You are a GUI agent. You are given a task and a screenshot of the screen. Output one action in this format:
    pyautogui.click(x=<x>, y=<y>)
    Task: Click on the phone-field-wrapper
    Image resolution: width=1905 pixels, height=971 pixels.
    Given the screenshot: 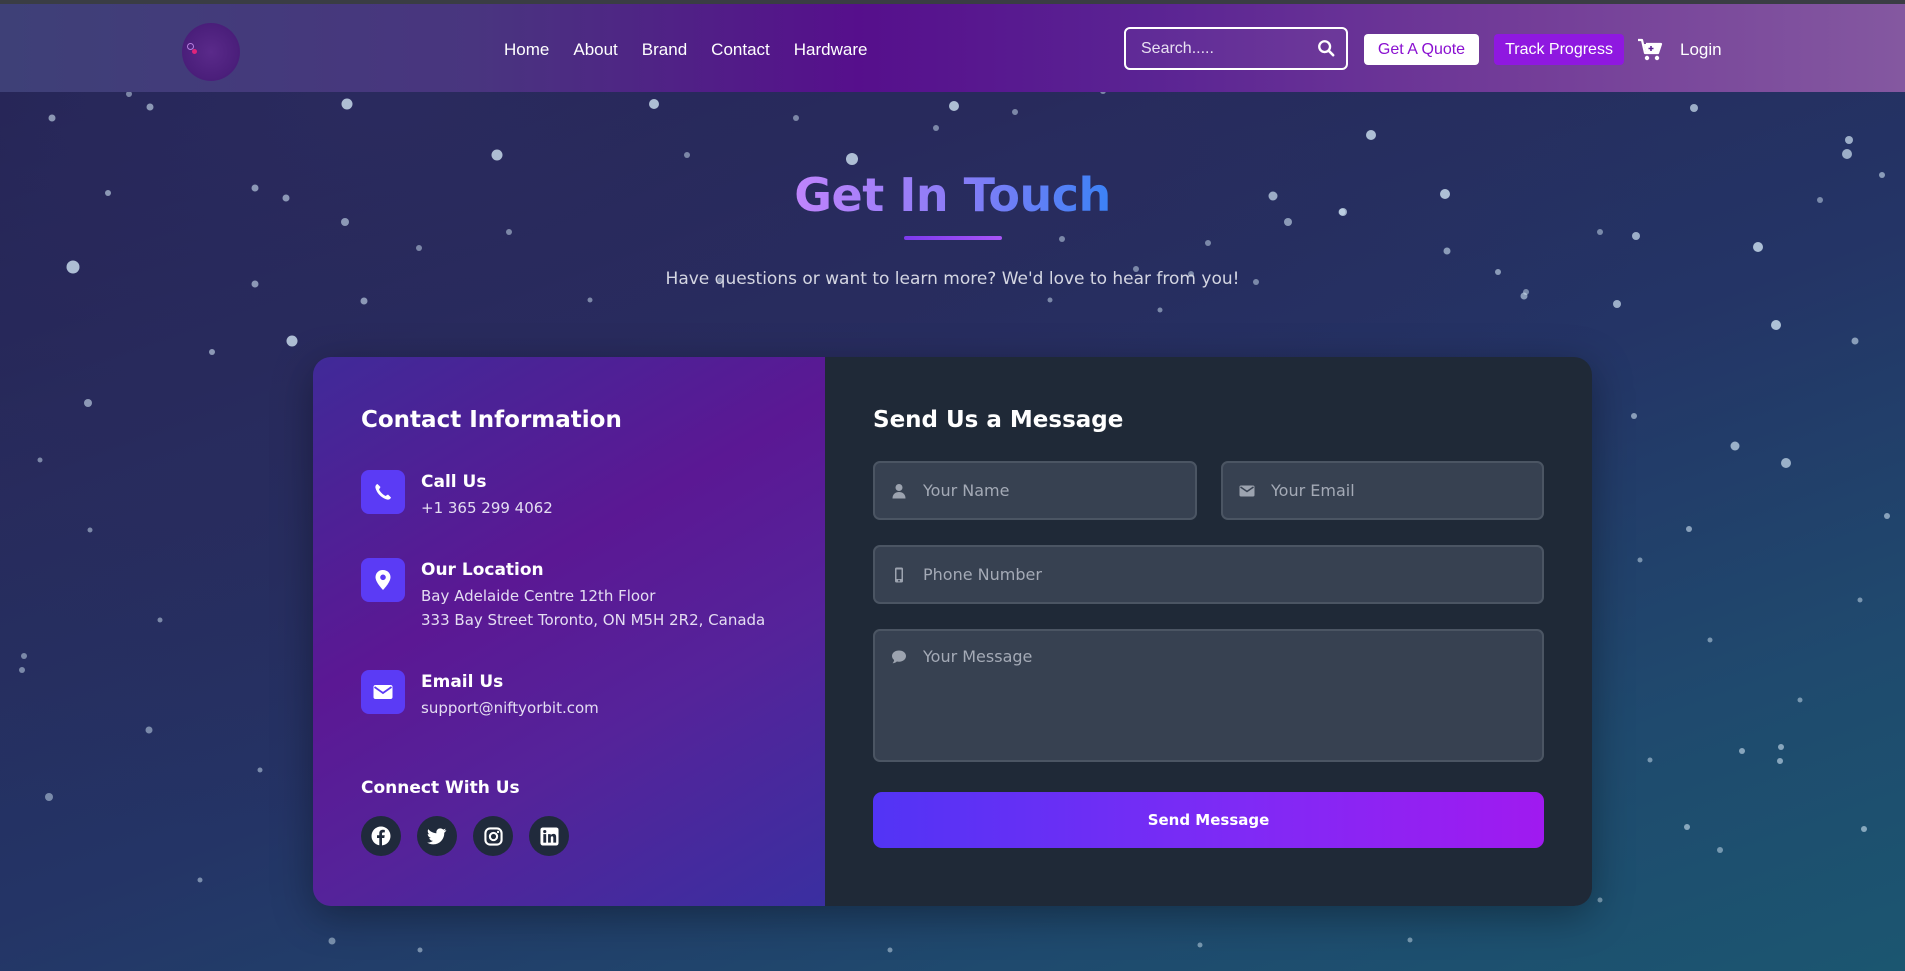 What is the action you would take?
    pyautogui.click(x=1208, y=574)
    